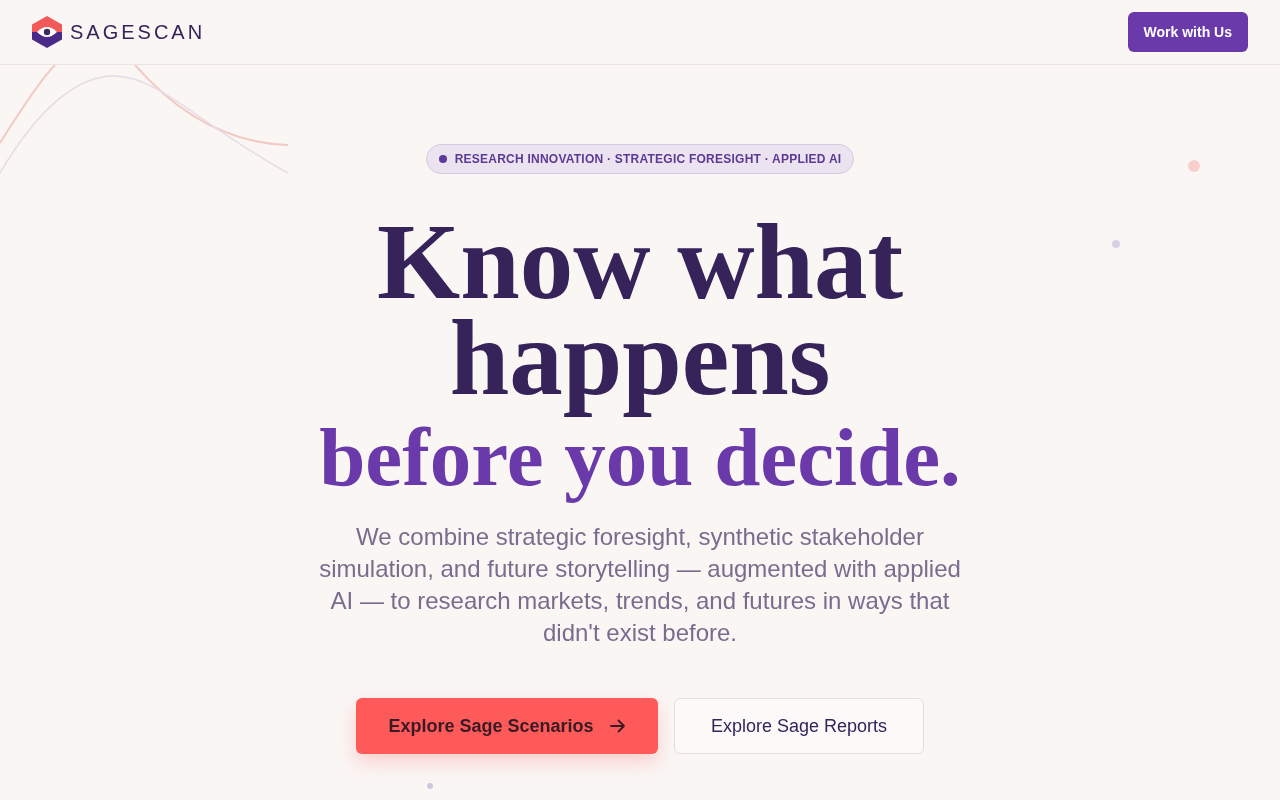 This screenshot has width=1280, height=800. What do you see at coordinates (507, 726) in the screenshot?
I see `explore-scenarios-button: Explore Sage Scenarios` at bounding box center [507, 726].